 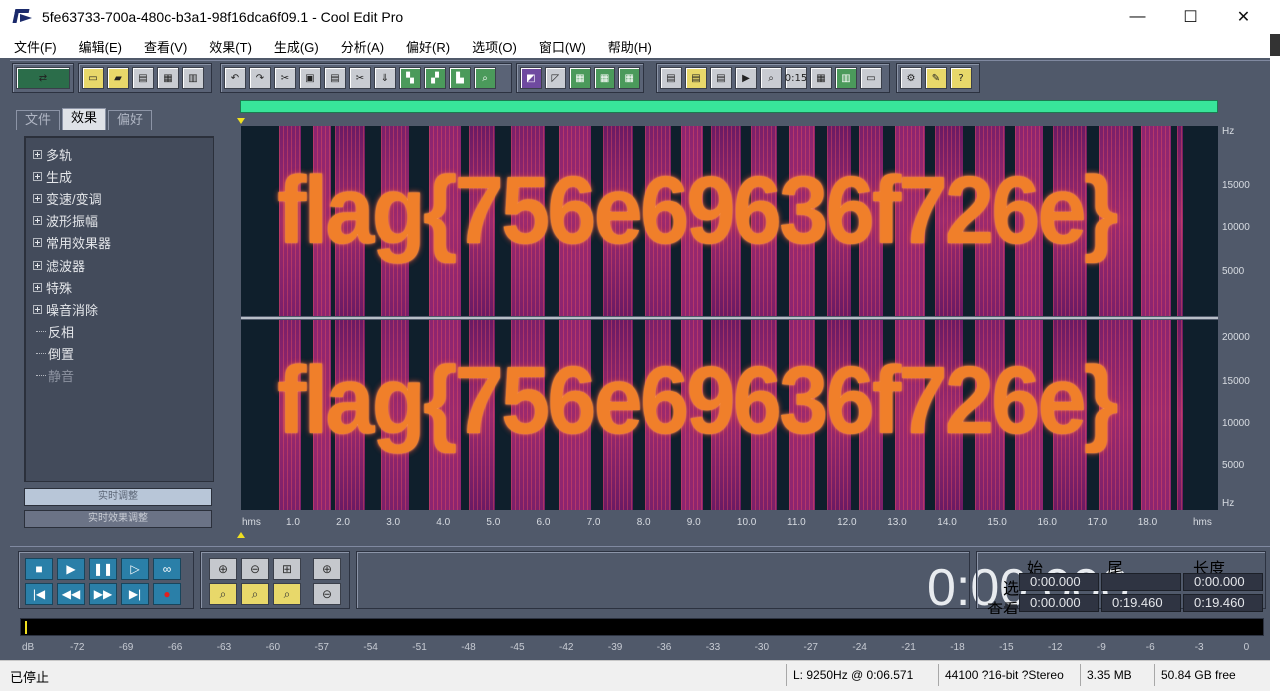 What do you see at coordinates (629, 78) in the screenshot?
I see `spectral-phase-icon: ▦` at bounding box center [629, 78].